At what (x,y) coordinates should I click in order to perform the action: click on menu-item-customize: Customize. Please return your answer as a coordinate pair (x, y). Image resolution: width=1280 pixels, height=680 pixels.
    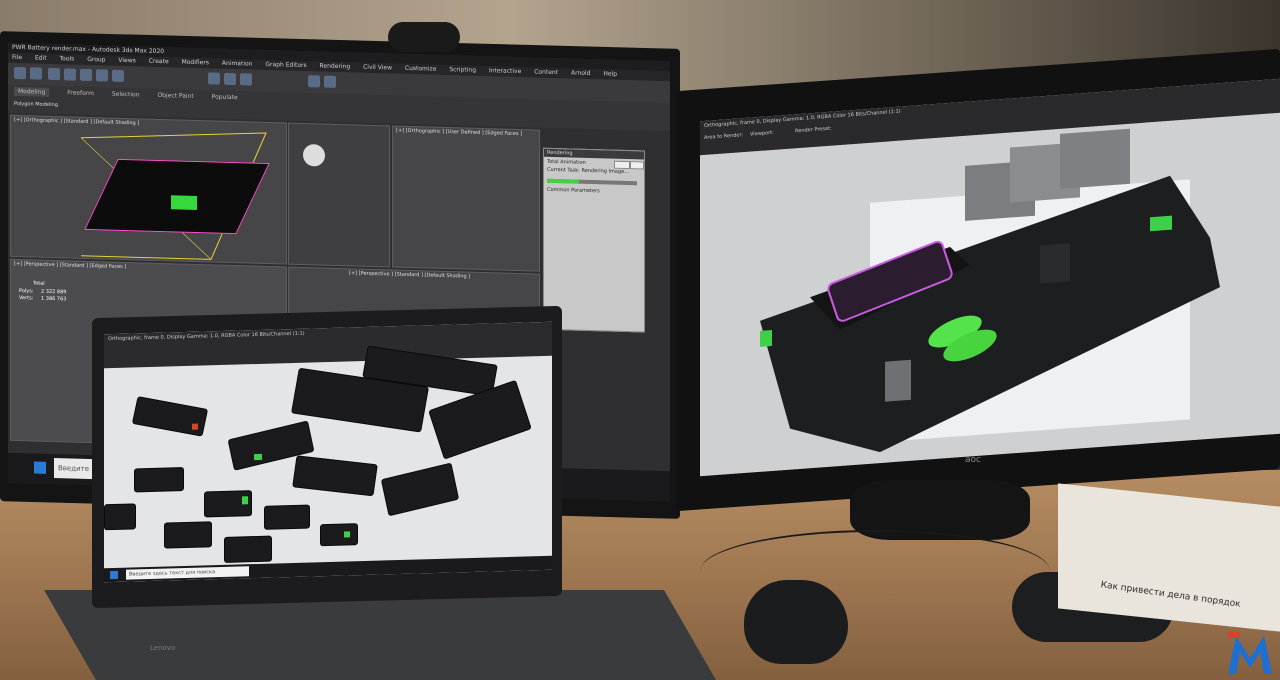
    Looking at the image, I should click on (421, 69).